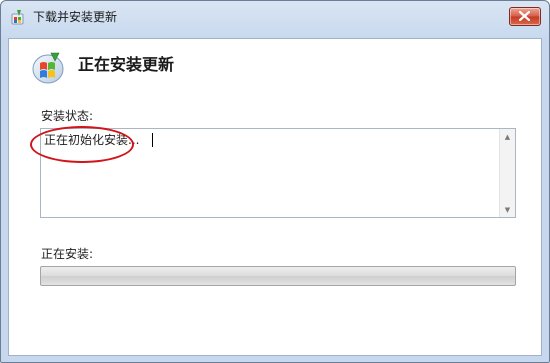 The width and height of the screenshot is (550, 363). What do you see at coordinates (278, 276) in the screenshot?
I see `install-progress-bar` at bounding box center [278, 276].